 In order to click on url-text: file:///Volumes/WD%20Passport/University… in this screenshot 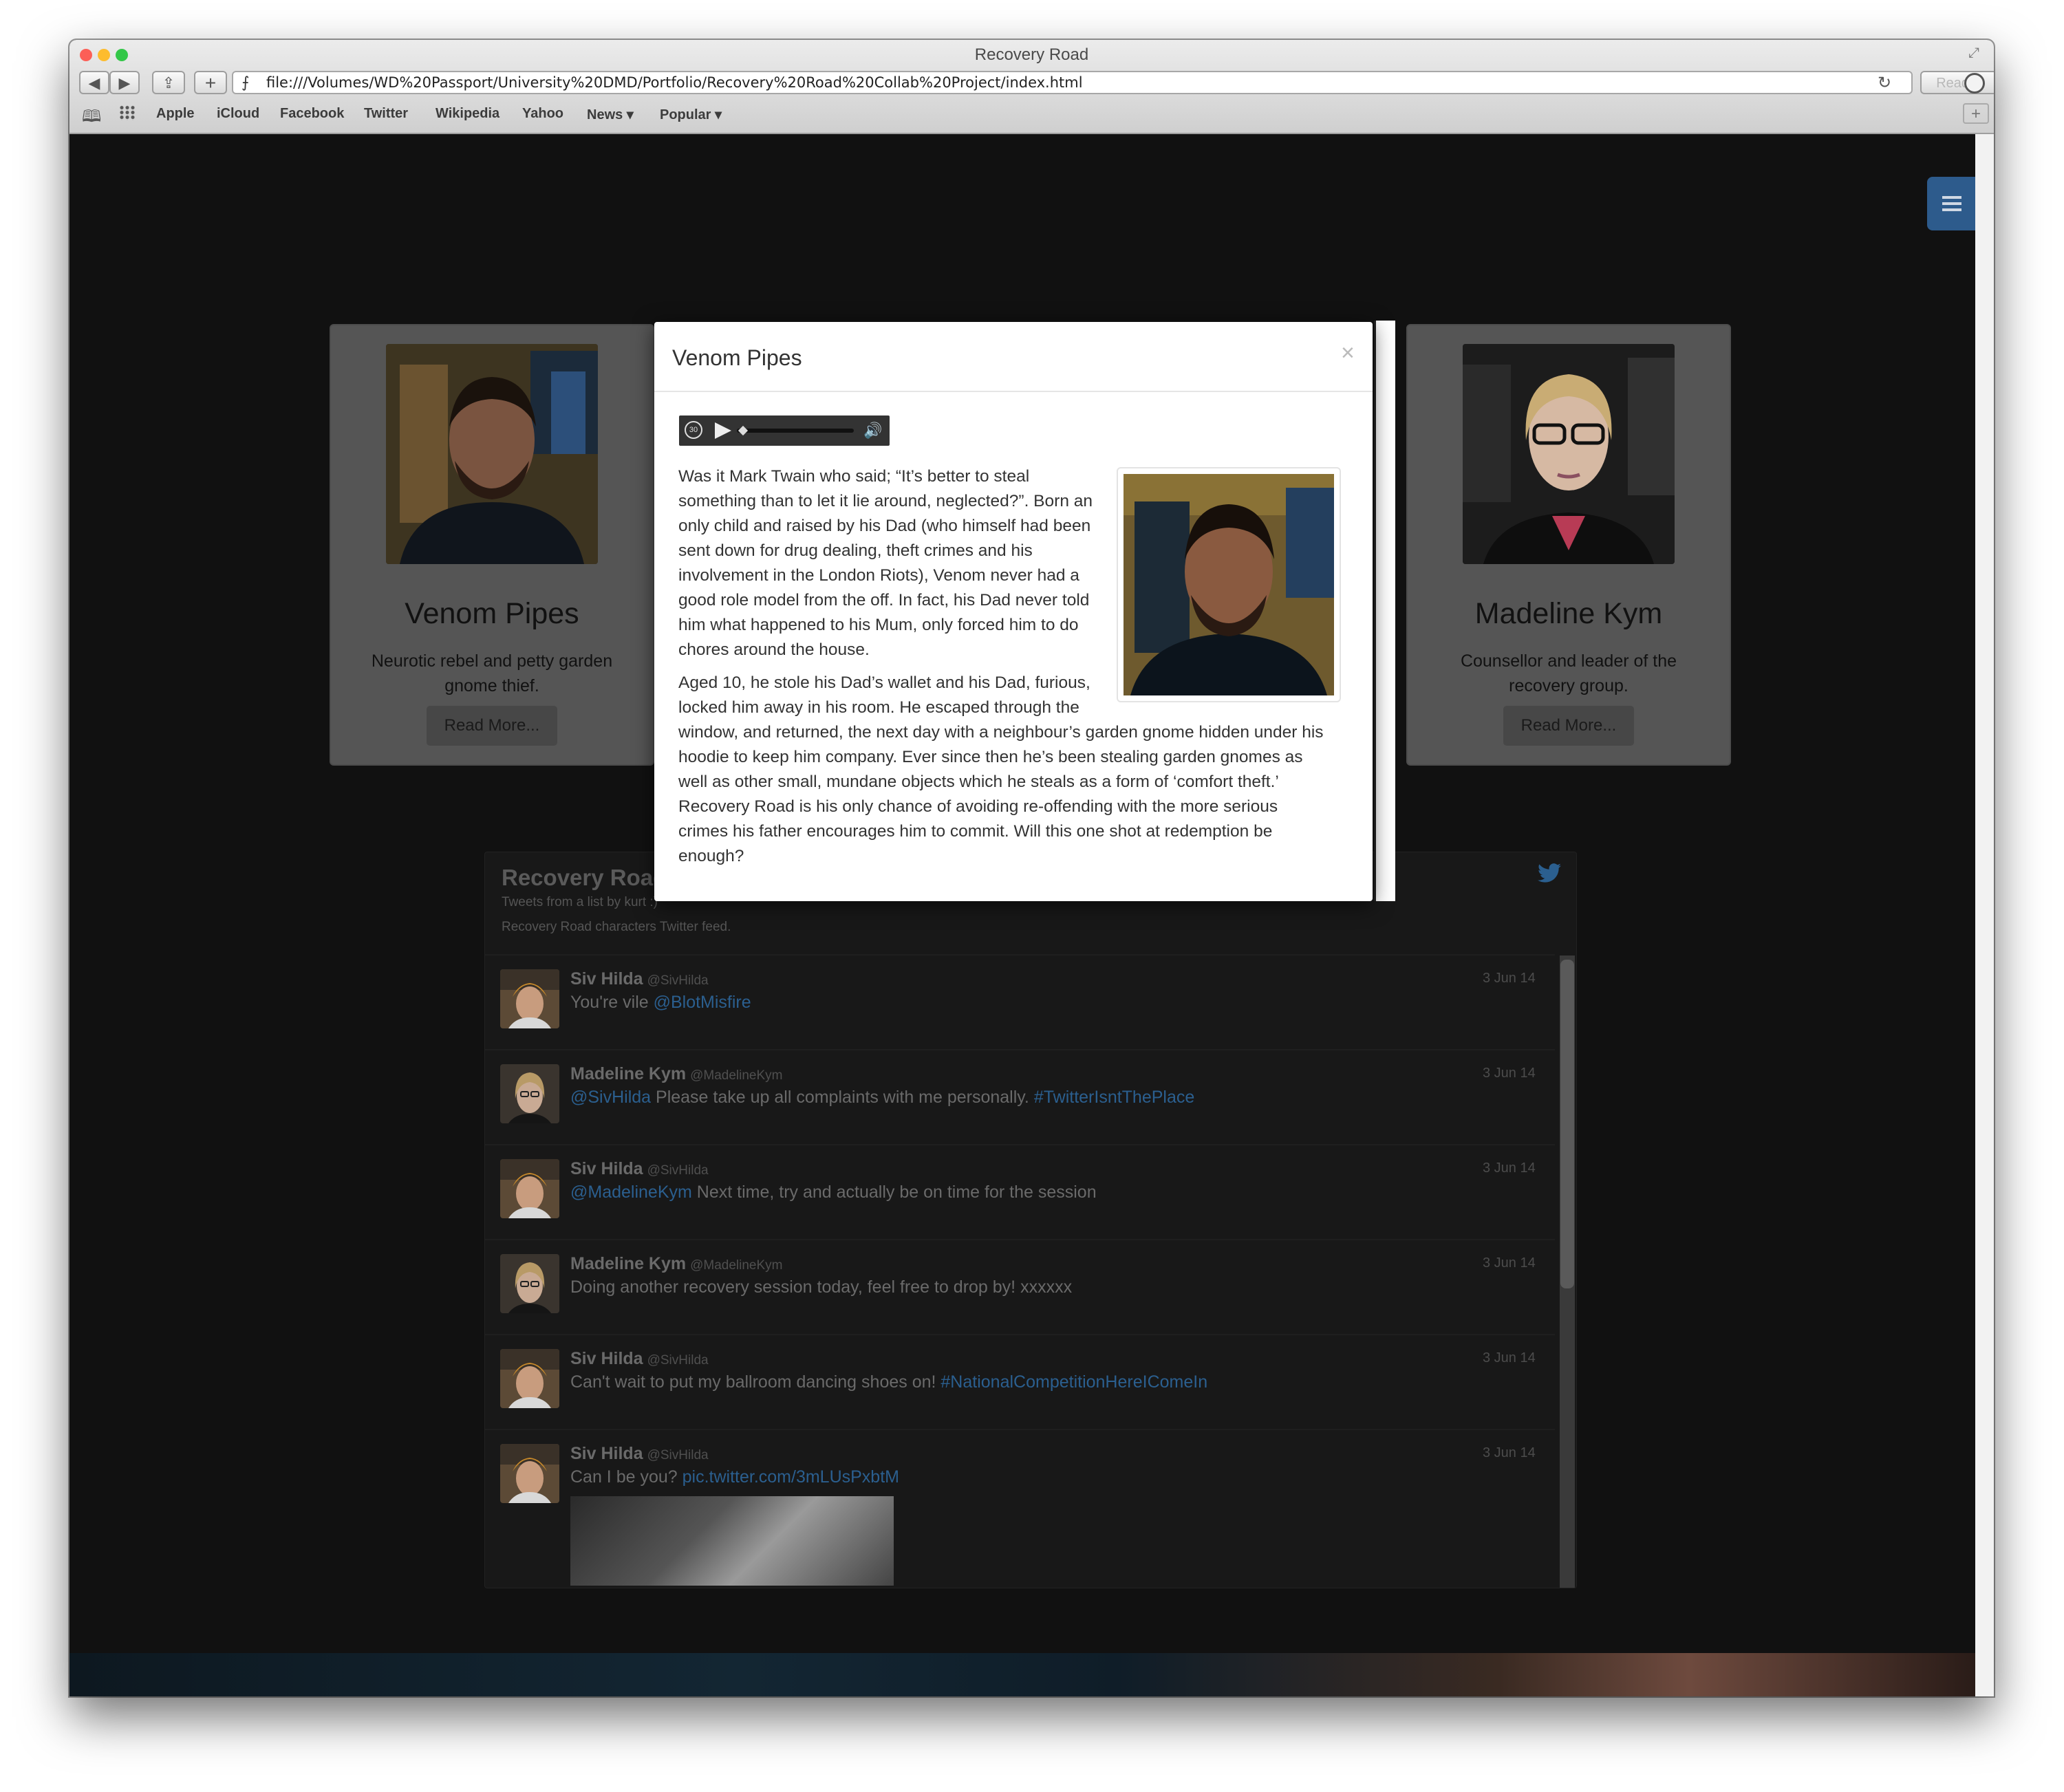, I will do `click(674, 83)`.